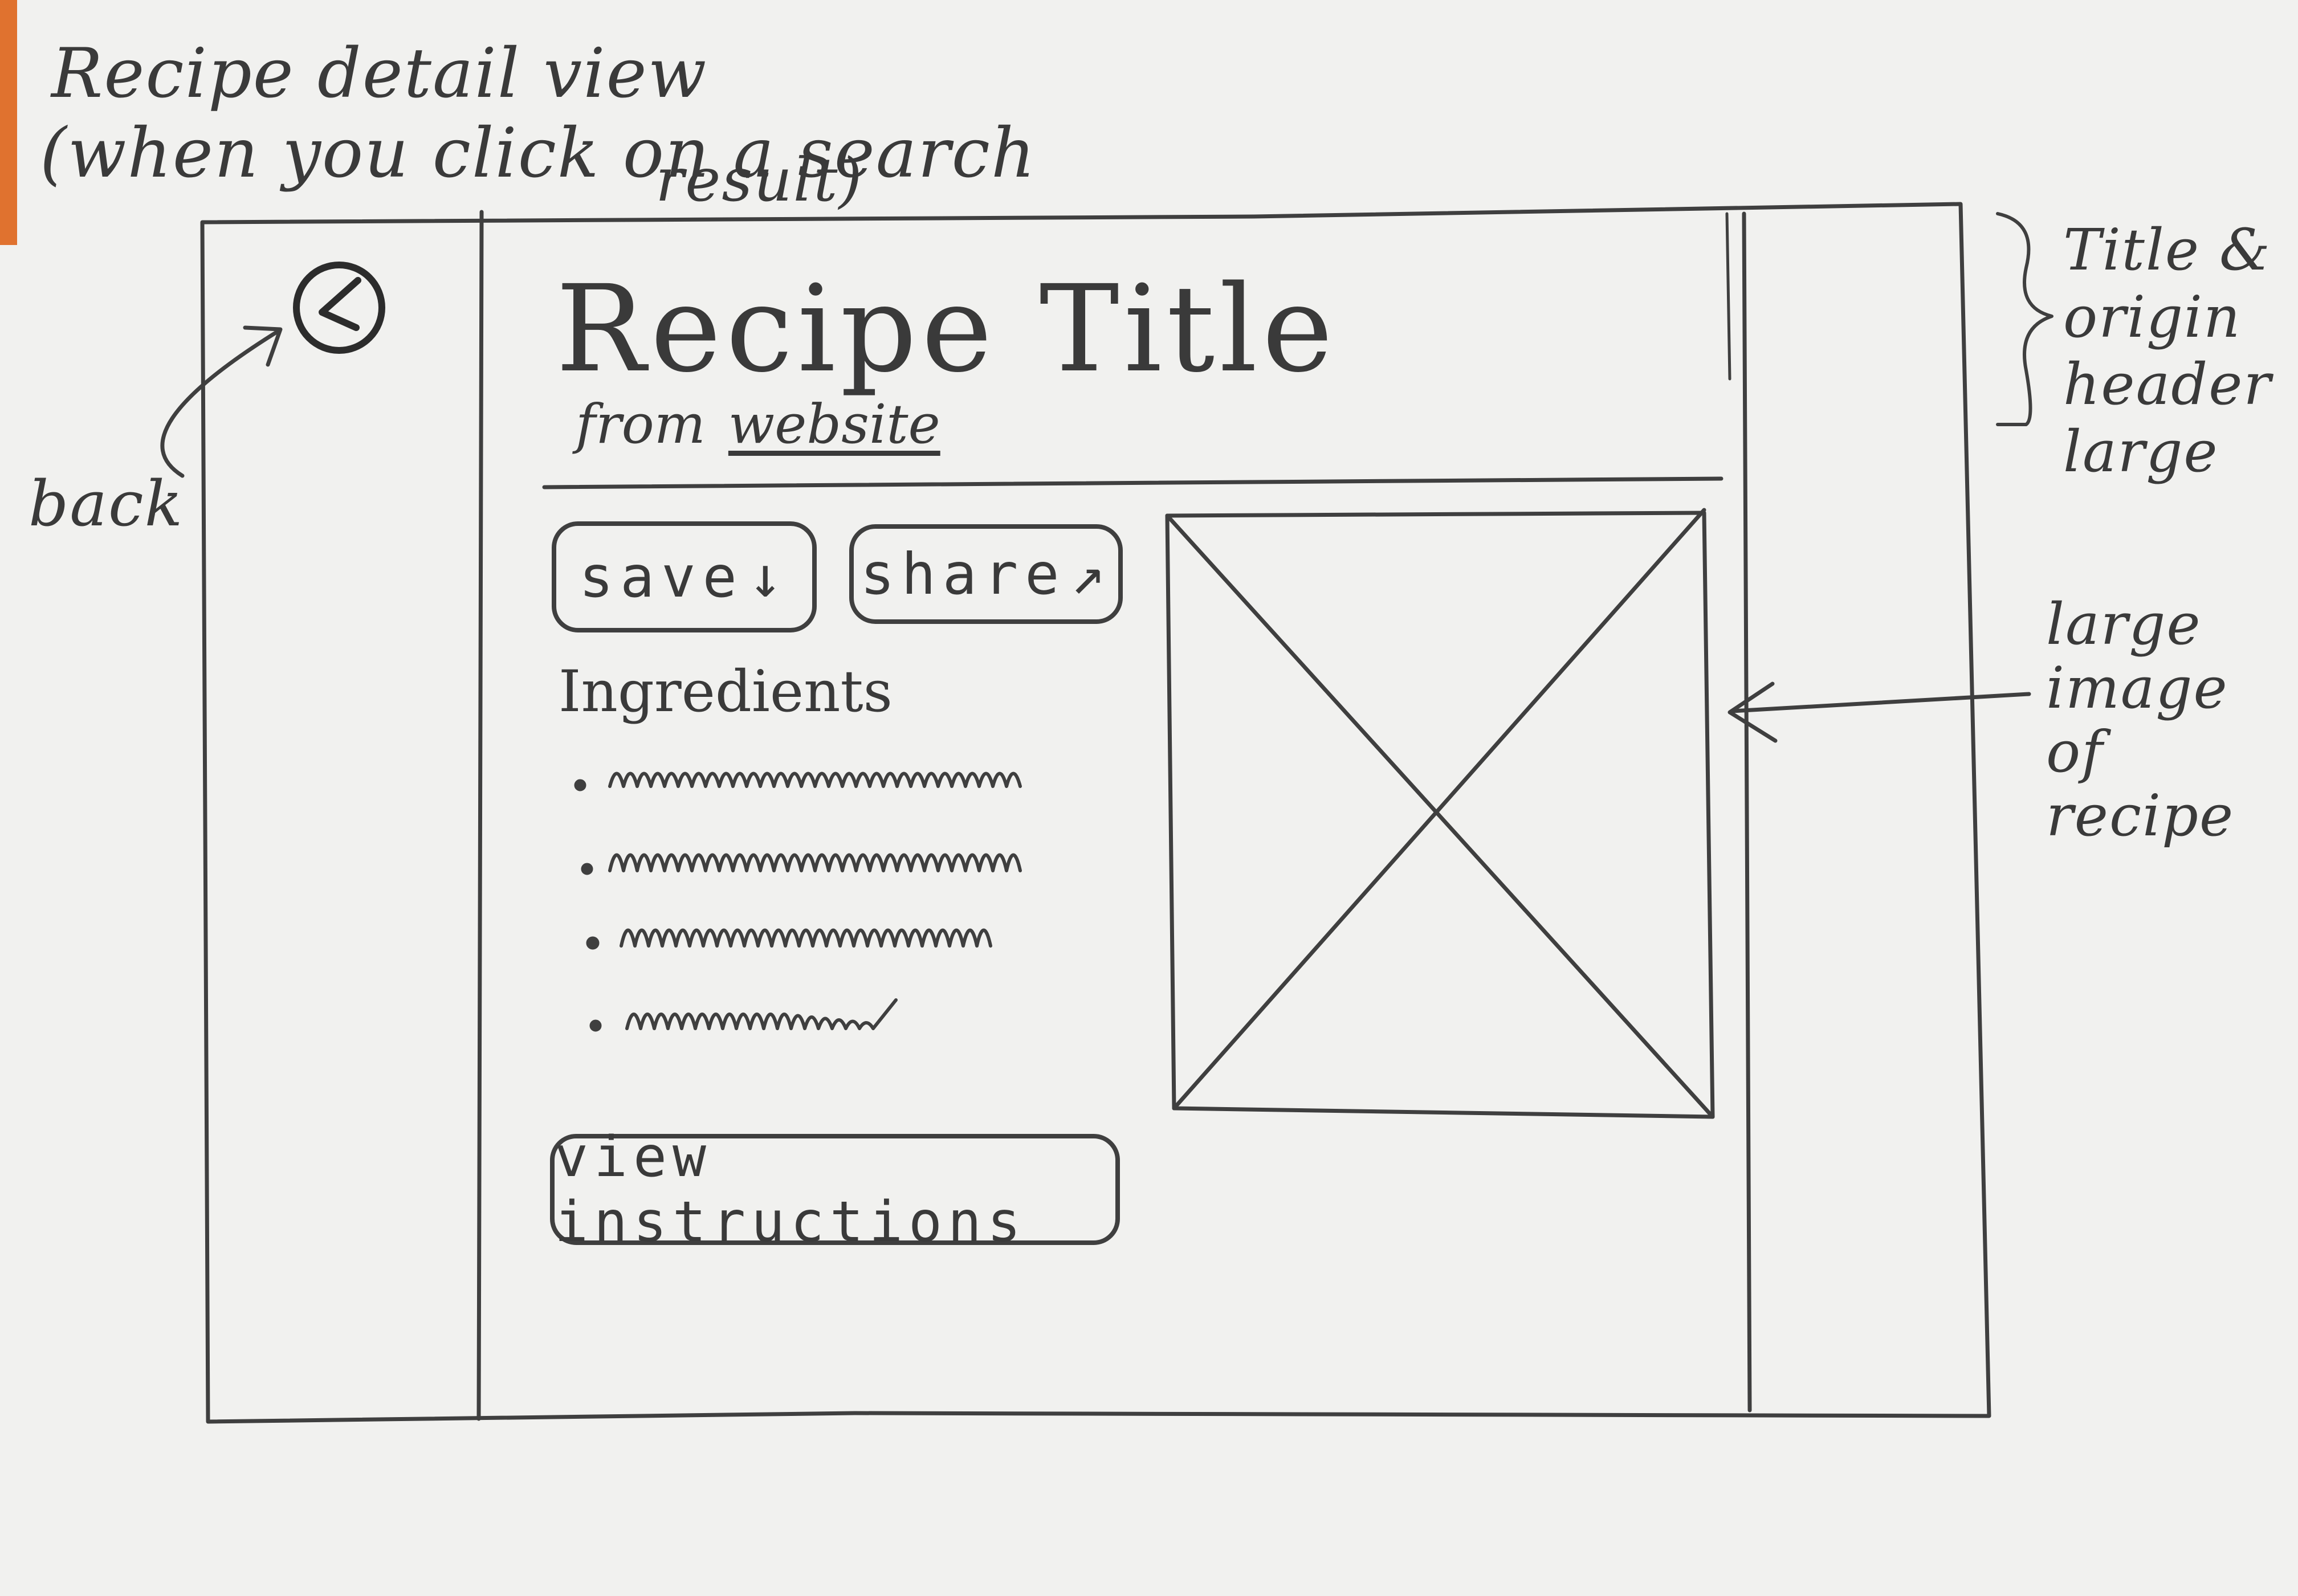 The height and width of the screenshot is (1596, 2298). I want to click on recipe-source: from website, so click(758, 425).